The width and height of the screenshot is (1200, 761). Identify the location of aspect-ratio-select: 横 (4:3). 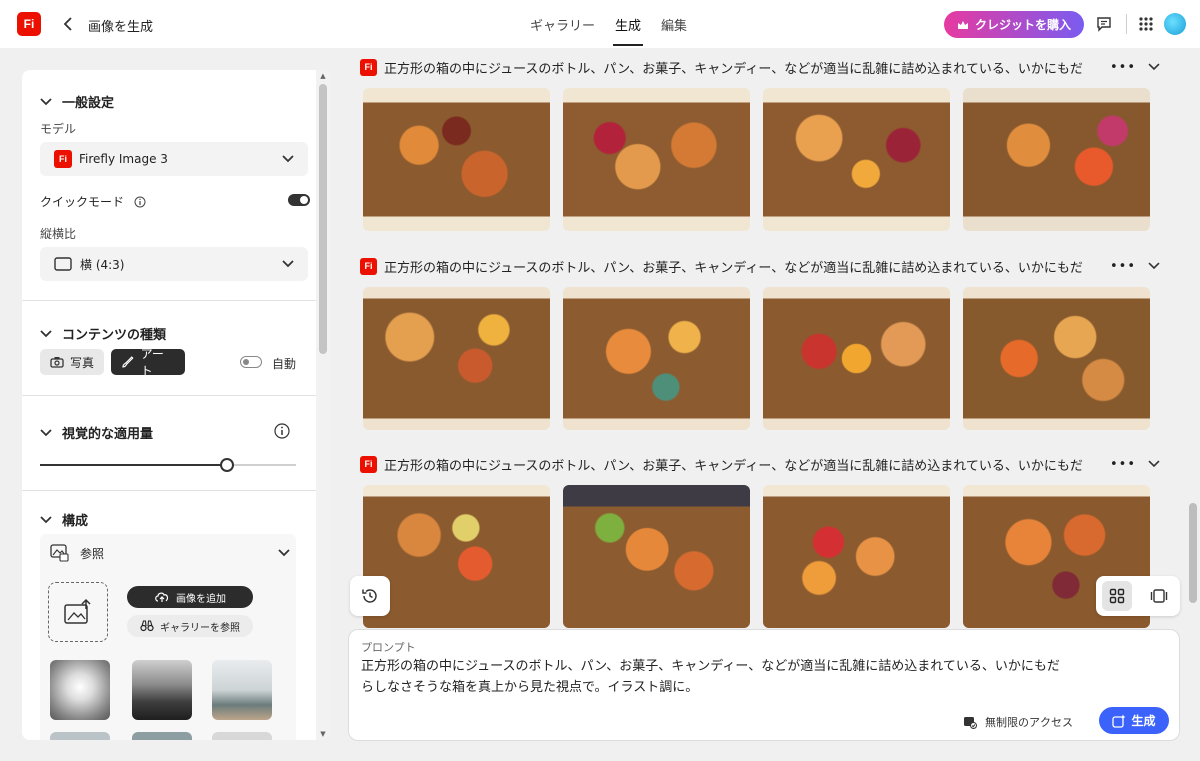
(174, 264).